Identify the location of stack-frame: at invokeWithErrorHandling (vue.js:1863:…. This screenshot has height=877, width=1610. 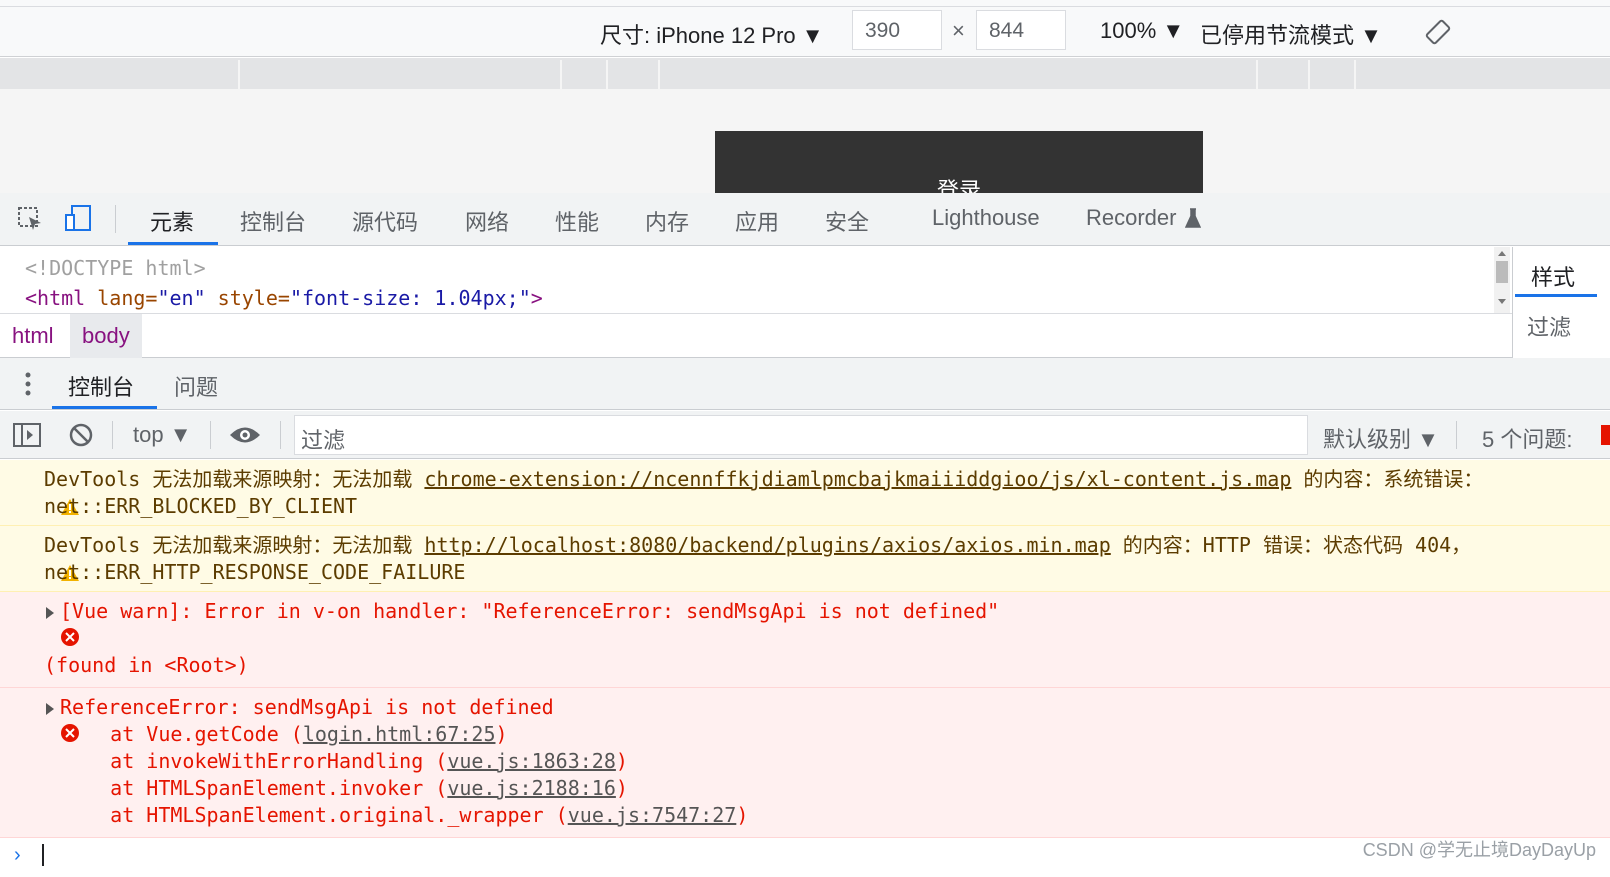
(345, 761).